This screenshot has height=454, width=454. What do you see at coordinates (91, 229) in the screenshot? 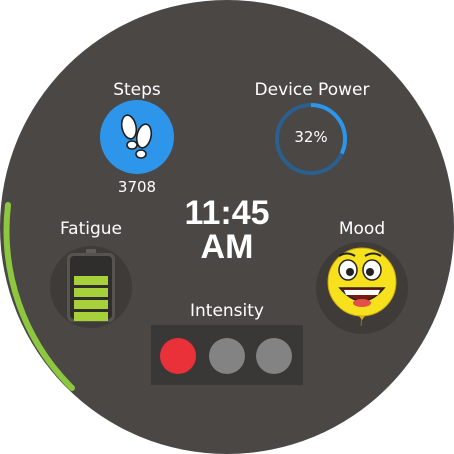
I see `fatigue-label: Fatigue` at bounding box center [91, 229].